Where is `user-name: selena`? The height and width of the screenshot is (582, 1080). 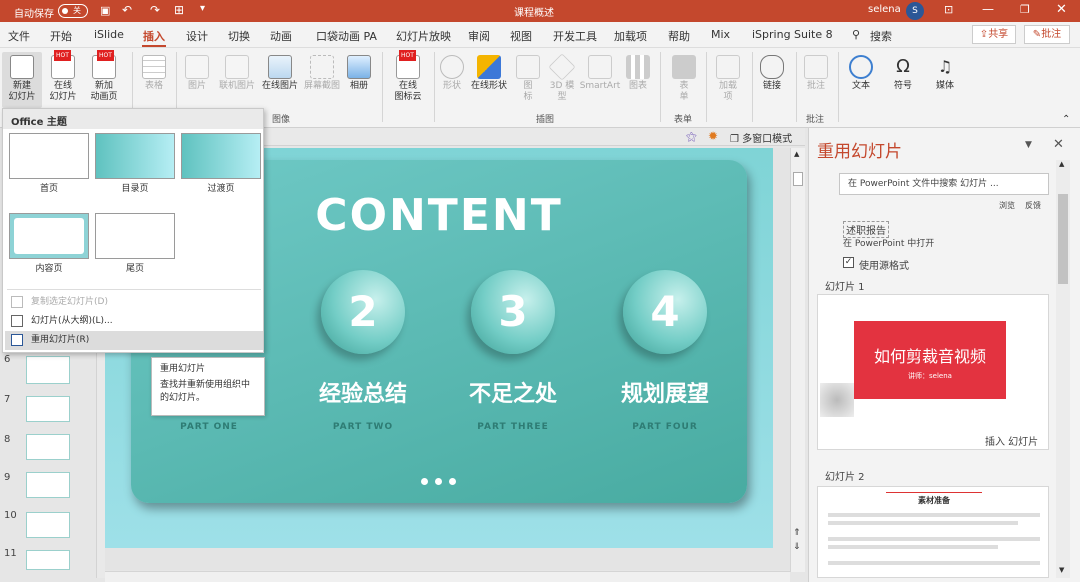
user-name: selena is located at coordinates (884, 9).